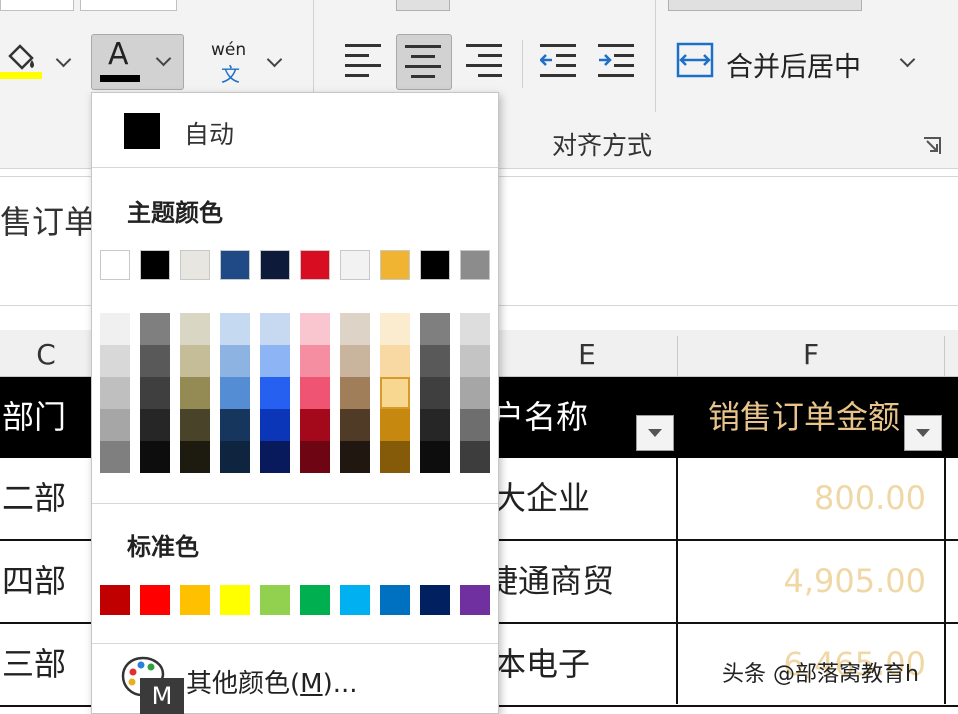 Image resolution: width=958 pixels, height=714 pixels. What do you see at coordinates (542, 498) in the screenshot?
I see `cell-customer: 大企业` at bounding box center [542, 498].